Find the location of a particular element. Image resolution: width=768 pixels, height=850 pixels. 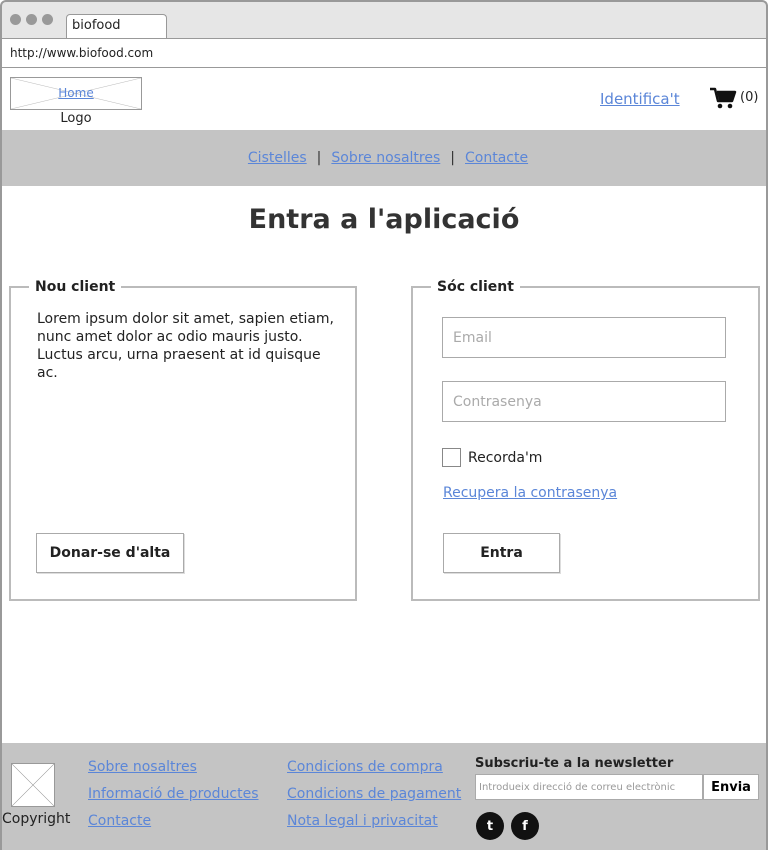

footer-link-condicions-compra: Condicions de compra is located at coordinates (374, 767).